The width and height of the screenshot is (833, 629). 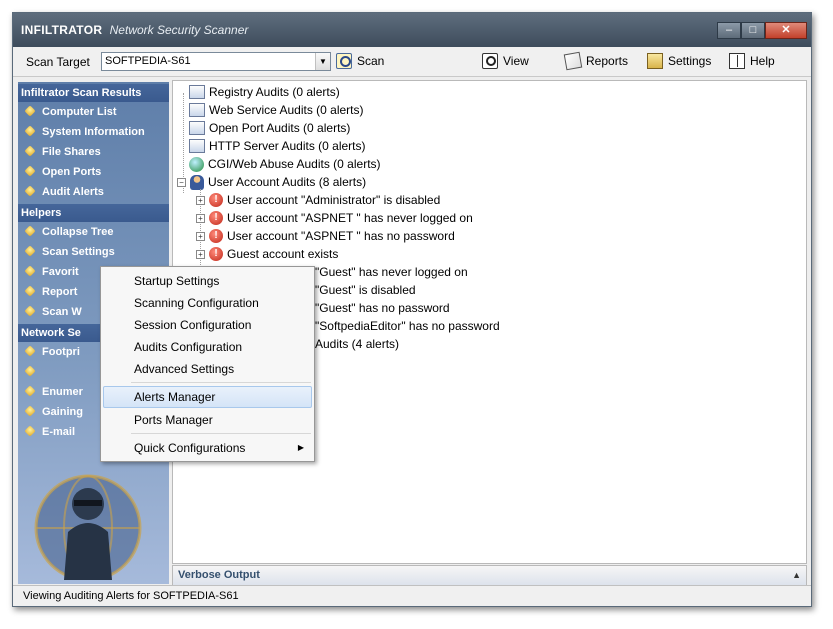 What do you see at coordinates (207, 281) in the screenshot?
I see `menu-item-startup-settings: Startup Settings` at bounding box center [207, 281].